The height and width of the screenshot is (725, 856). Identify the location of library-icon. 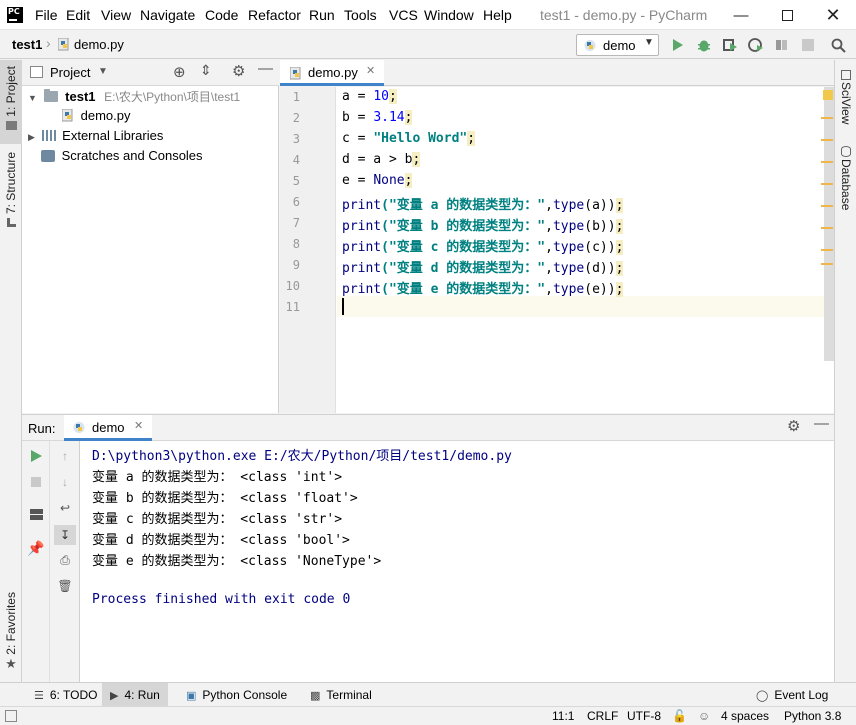
(48, 135).